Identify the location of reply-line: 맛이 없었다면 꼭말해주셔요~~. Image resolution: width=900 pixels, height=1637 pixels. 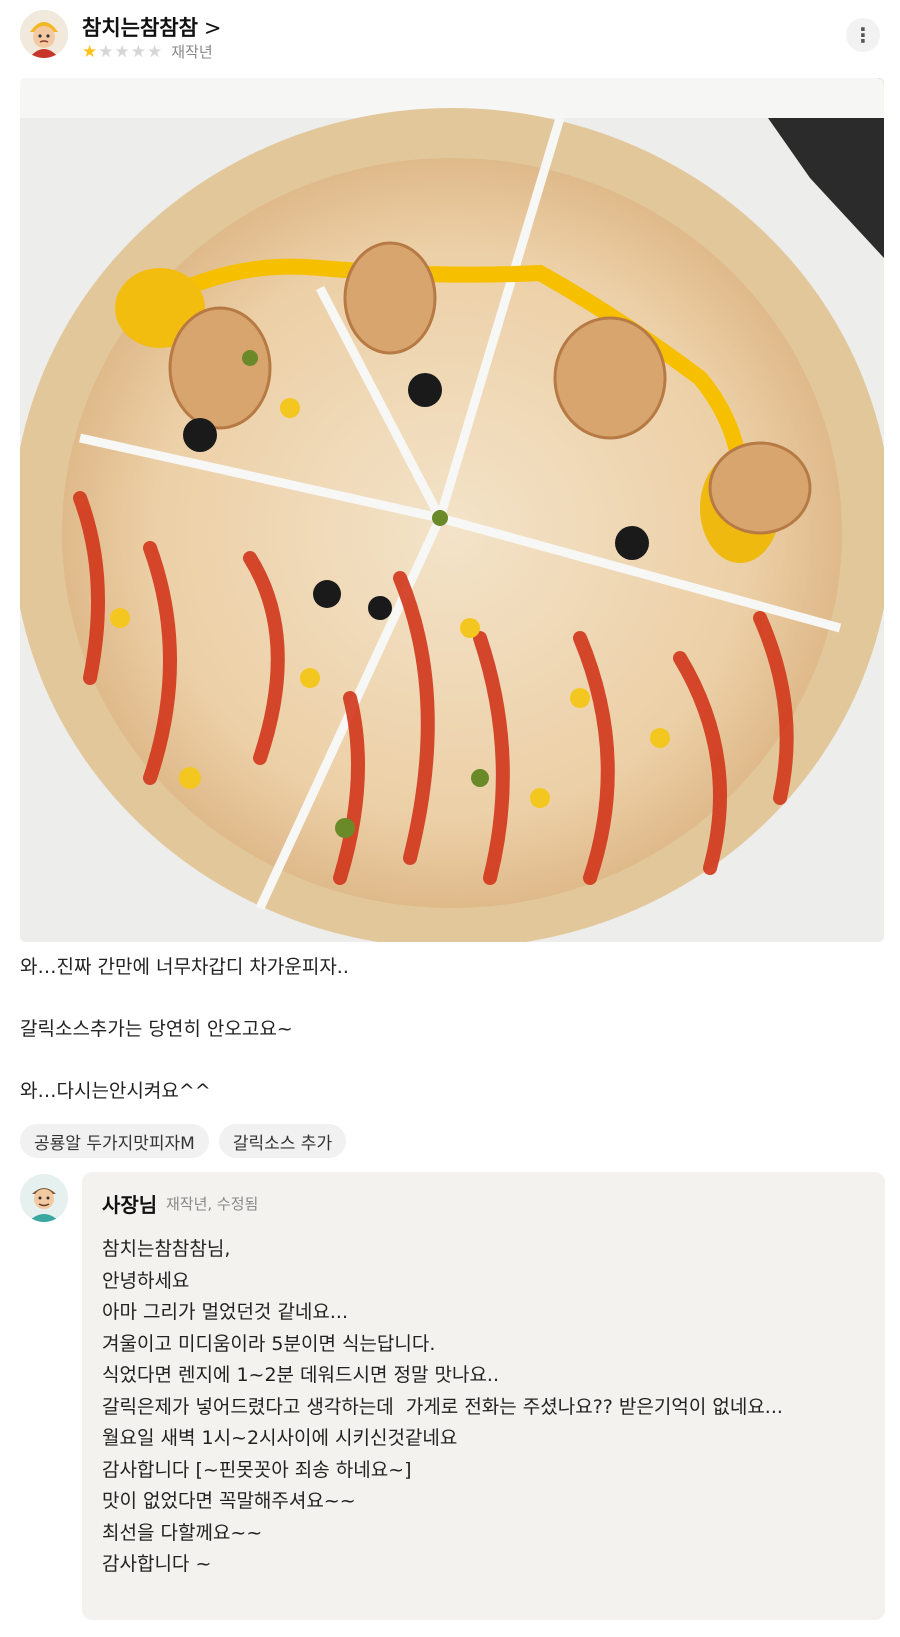
(229, 1501).